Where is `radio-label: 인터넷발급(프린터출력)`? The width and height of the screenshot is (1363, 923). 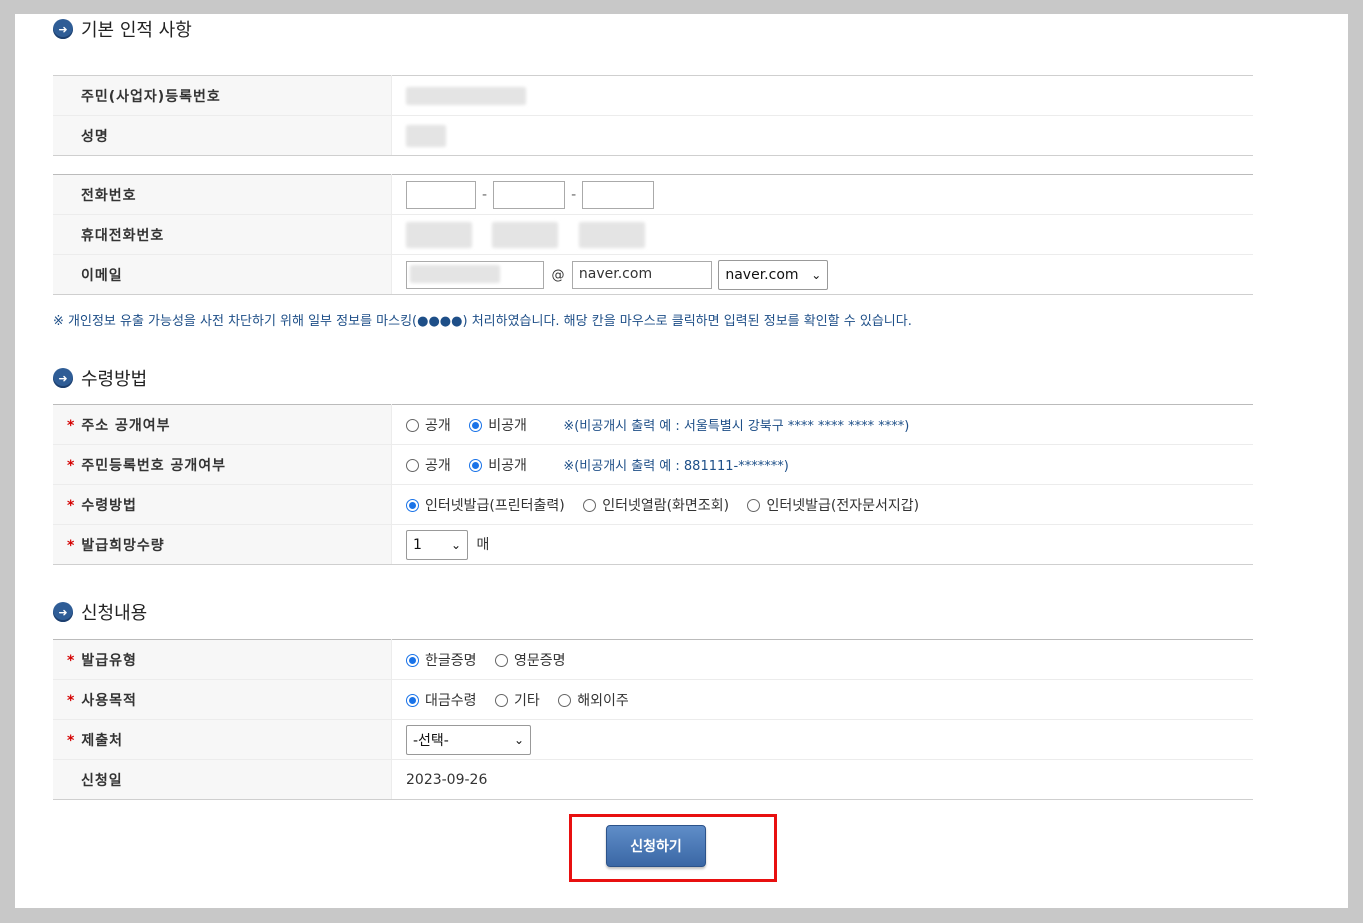
radio-label: 인터넷발급(프린터출력) is located at coordinates (495, 505).